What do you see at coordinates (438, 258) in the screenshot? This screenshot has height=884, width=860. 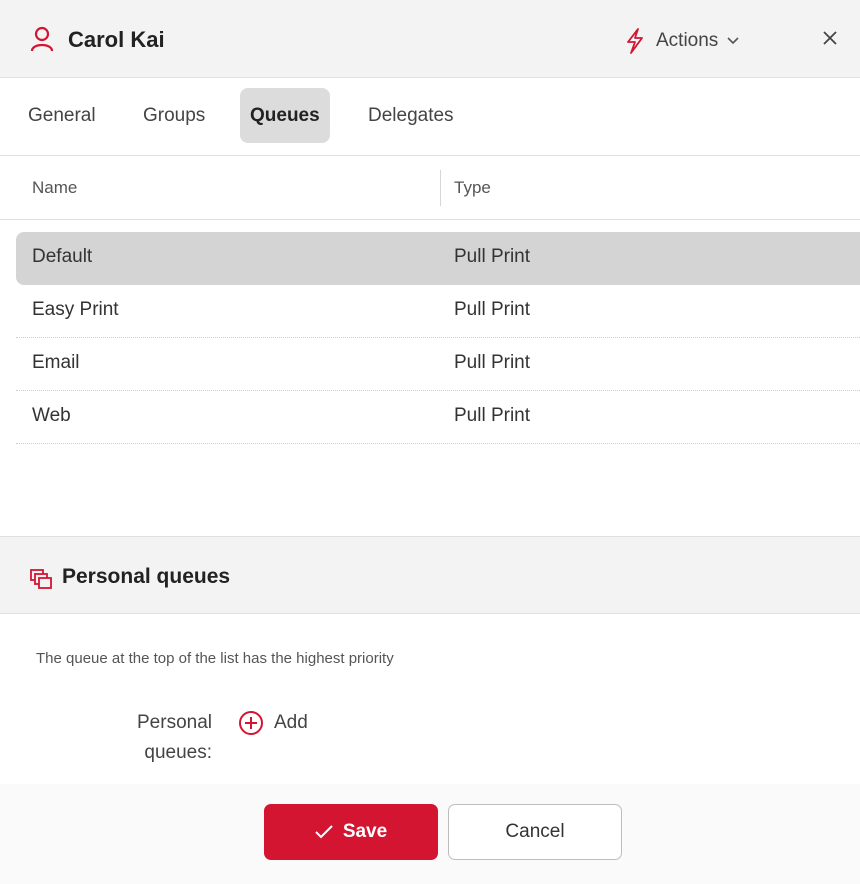 I see `table-row: Default Pull Print` at bounding box center [438, 258].